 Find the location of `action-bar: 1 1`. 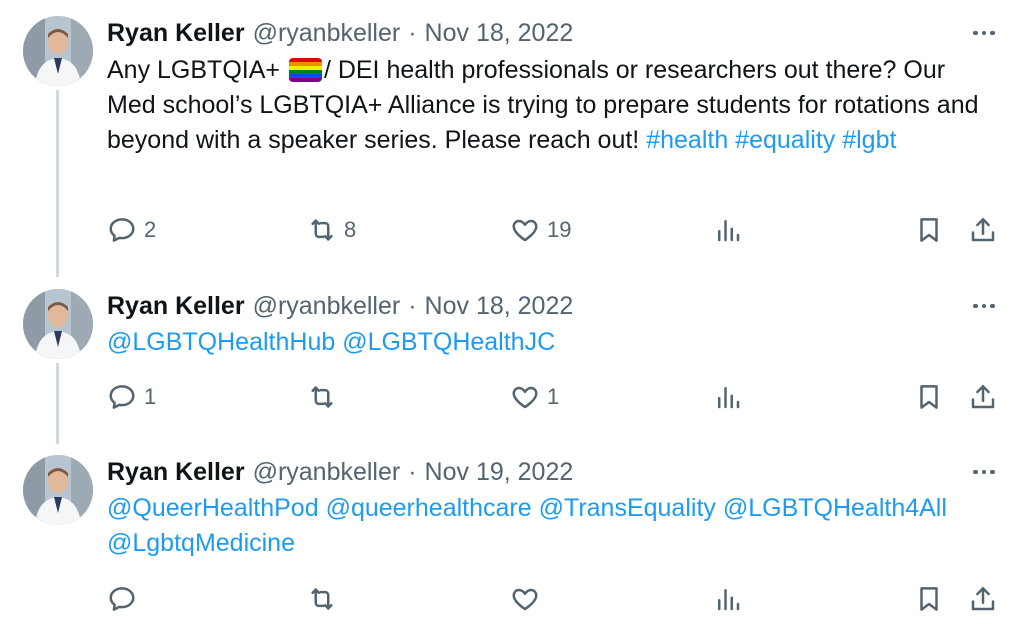

action-bar: 1 1 is located at coordinates (512, 397).